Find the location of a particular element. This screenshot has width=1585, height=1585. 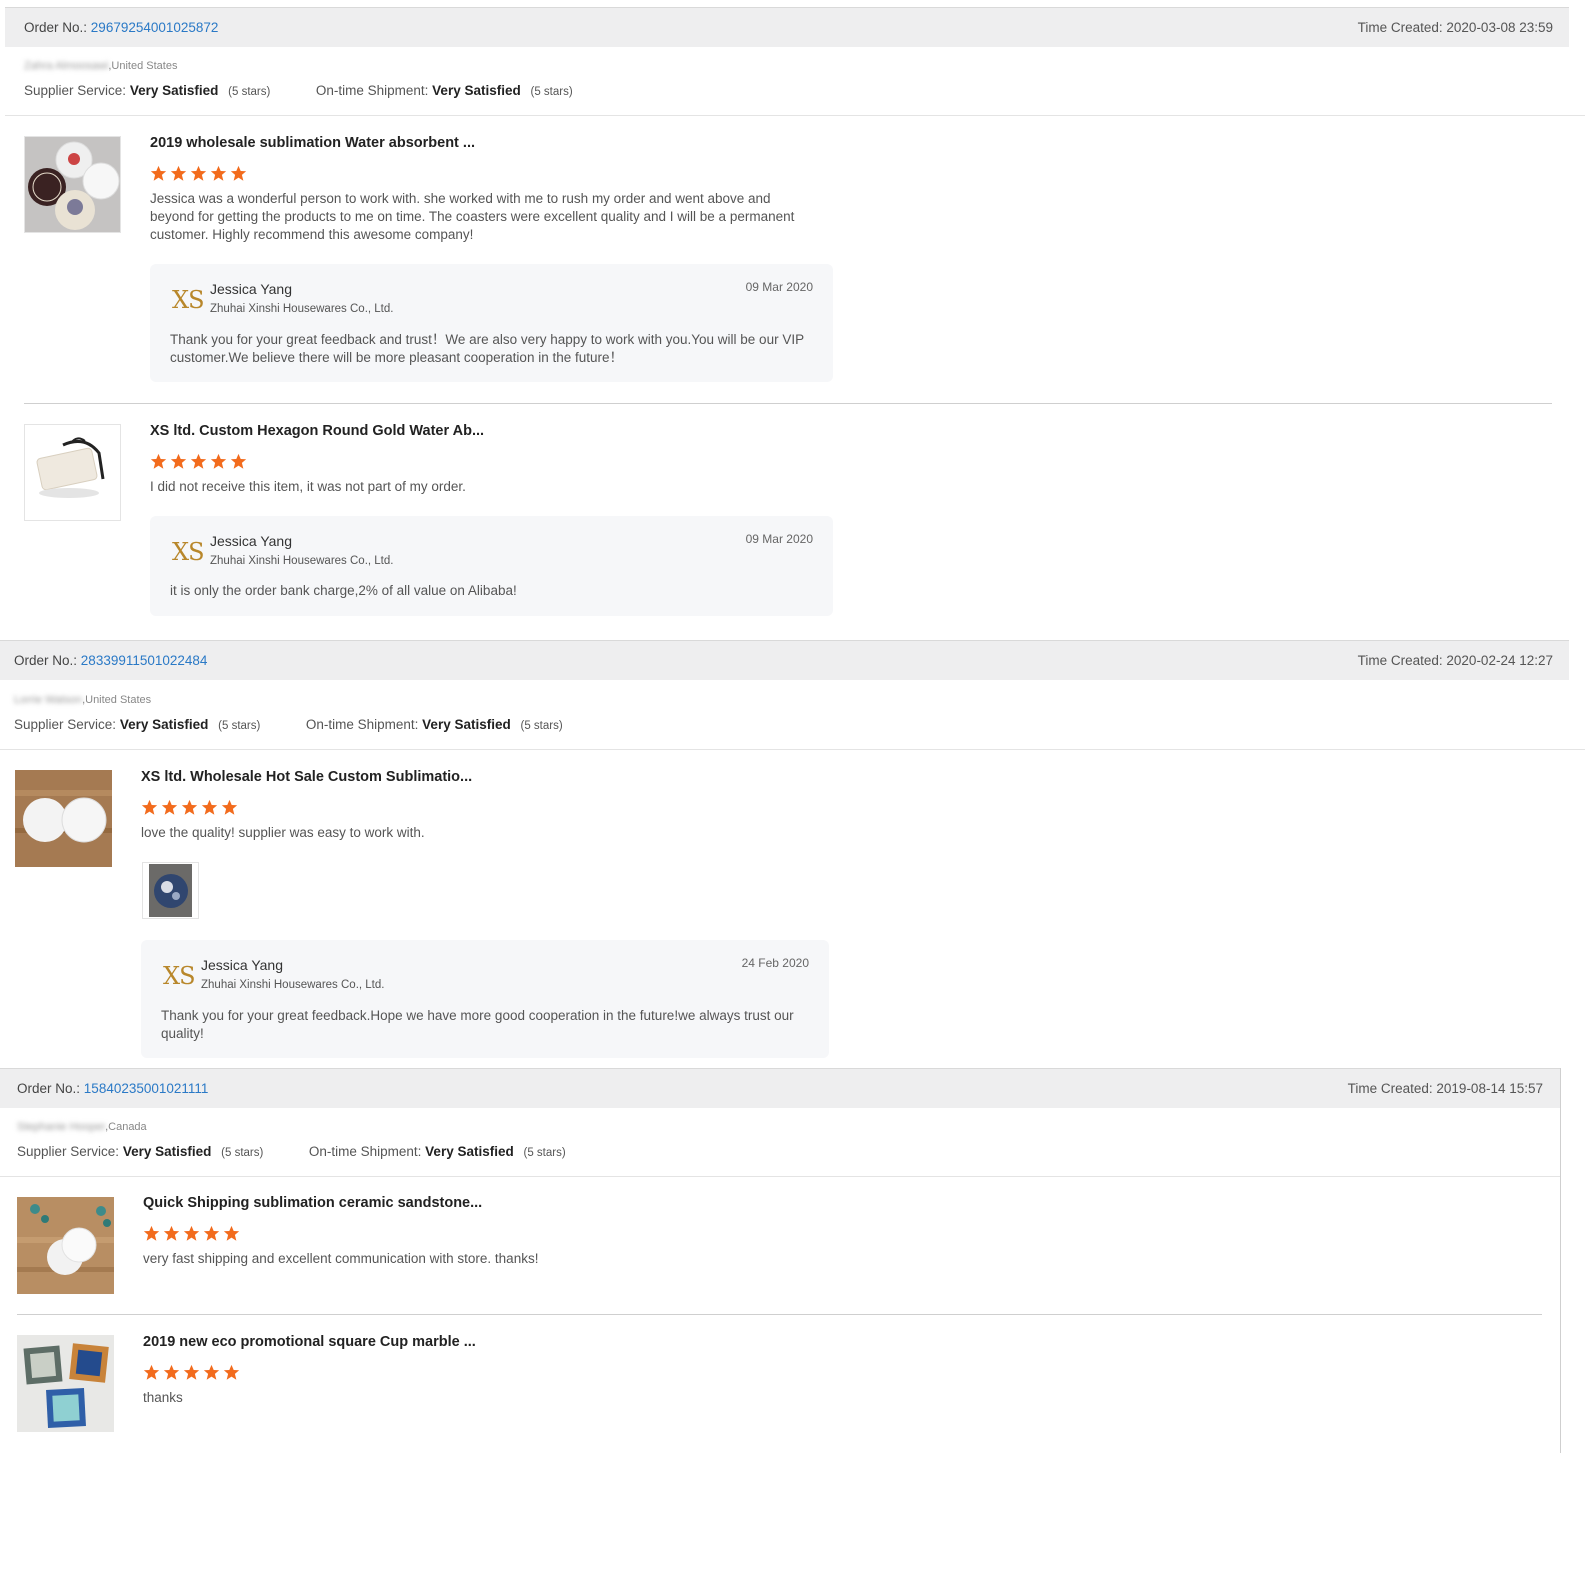

order-number-group: Order No.: 15840235001021111 is located at coordinates (112, 1088).